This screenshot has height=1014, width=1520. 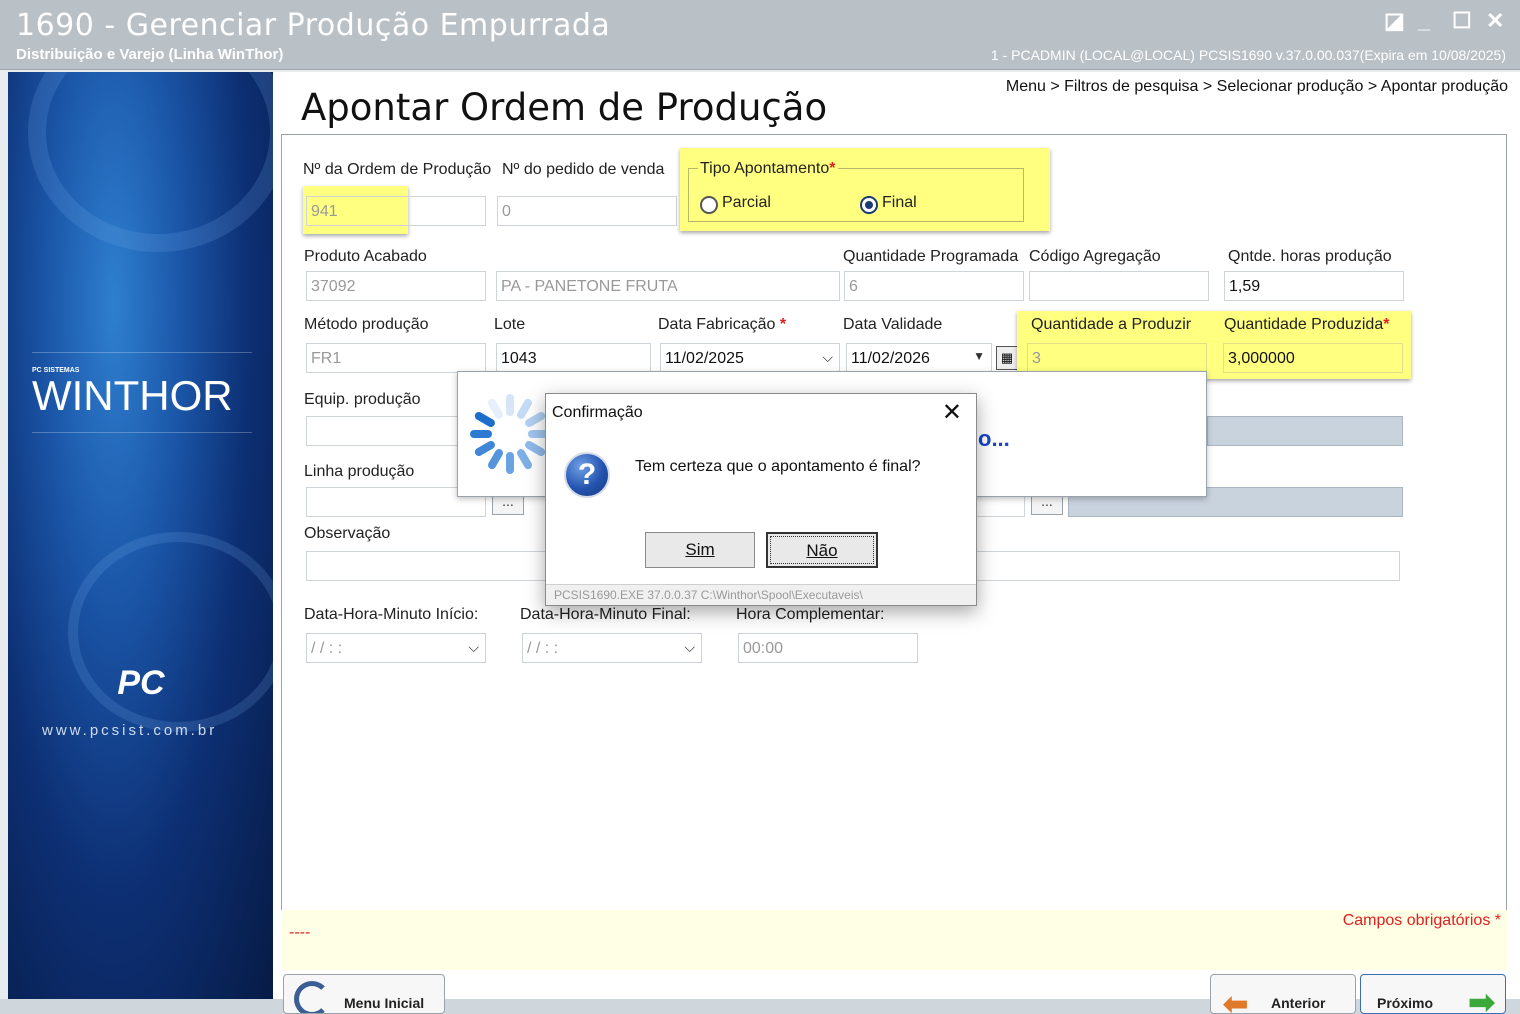 I want to click on fin-label: Data-Hora-Minuto Final:, so click(x=605, y=614).